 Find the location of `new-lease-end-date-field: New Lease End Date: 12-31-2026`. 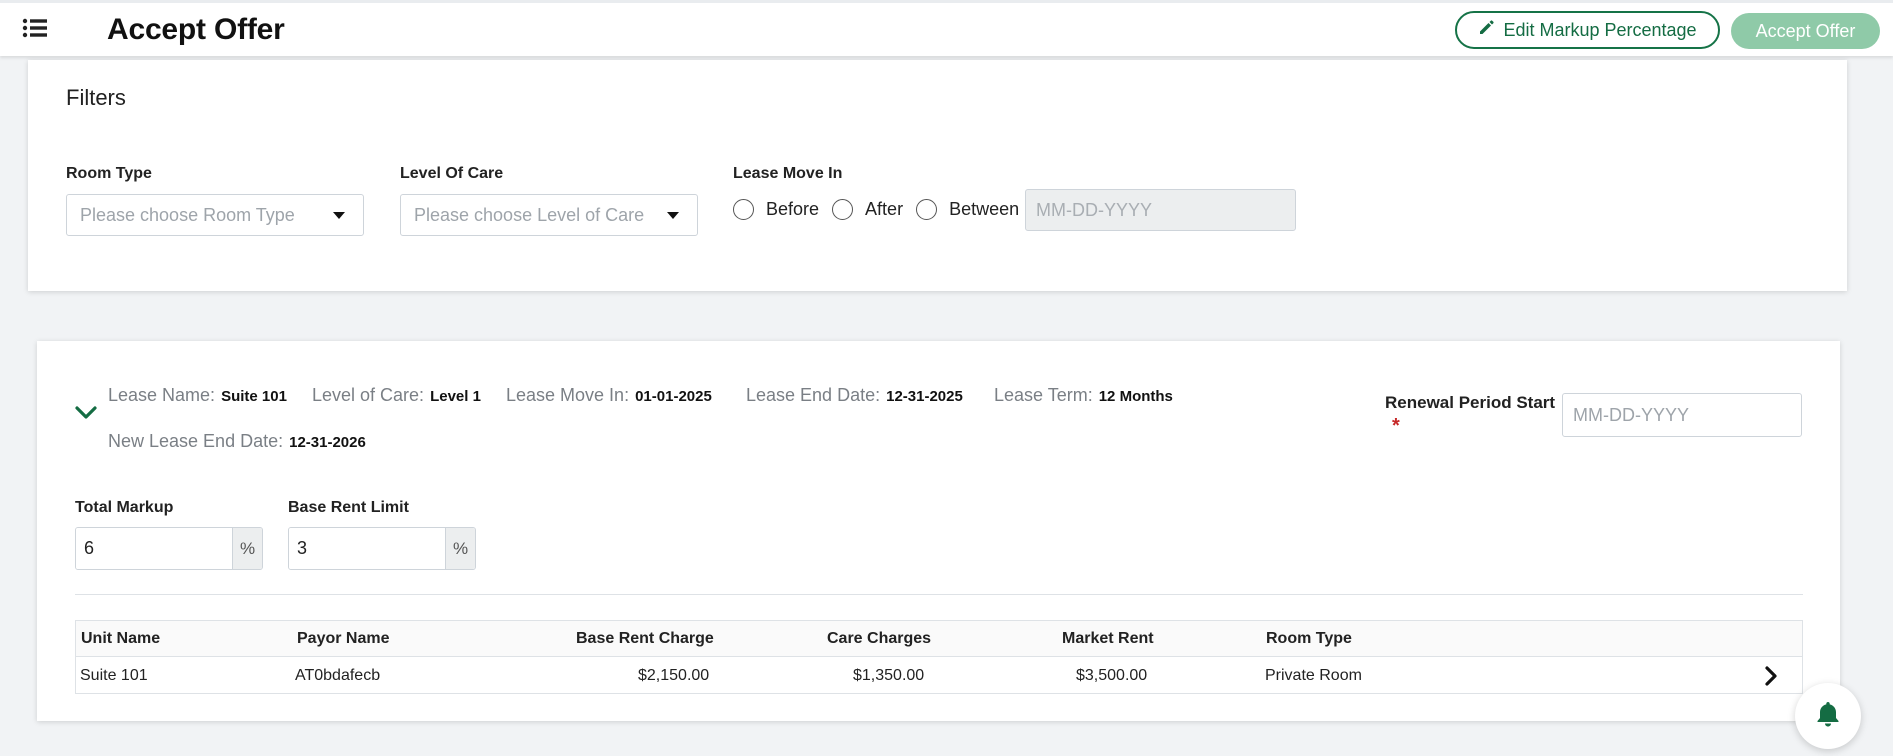

new-lease-end-date-field: New Lease End Date: 12-31-2026 is located at coordinates (237, 441).